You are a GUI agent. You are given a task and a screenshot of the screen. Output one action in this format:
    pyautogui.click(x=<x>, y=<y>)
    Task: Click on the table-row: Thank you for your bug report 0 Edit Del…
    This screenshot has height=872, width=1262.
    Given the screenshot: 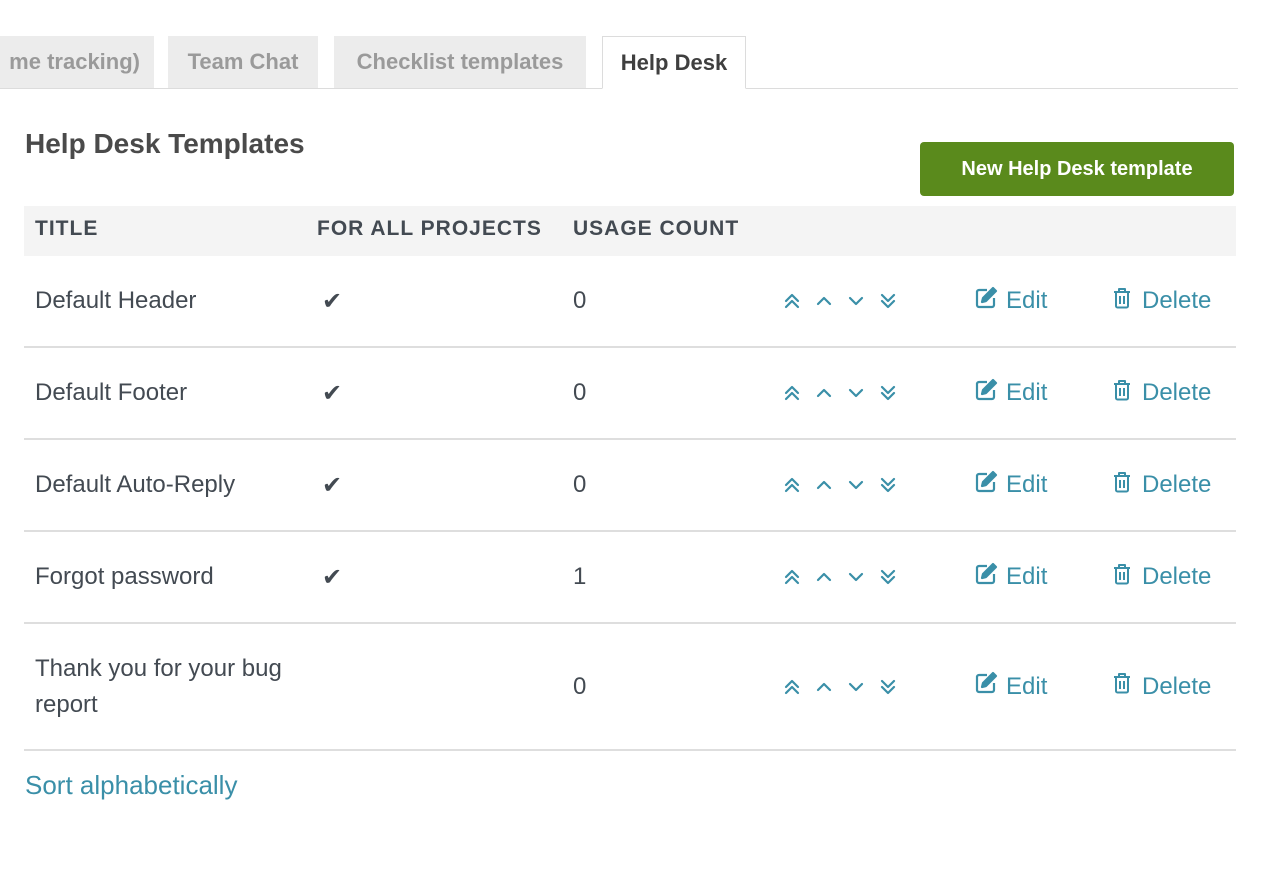 What is the action you would take?
    pyautogui.click(x=630, y=687)
    